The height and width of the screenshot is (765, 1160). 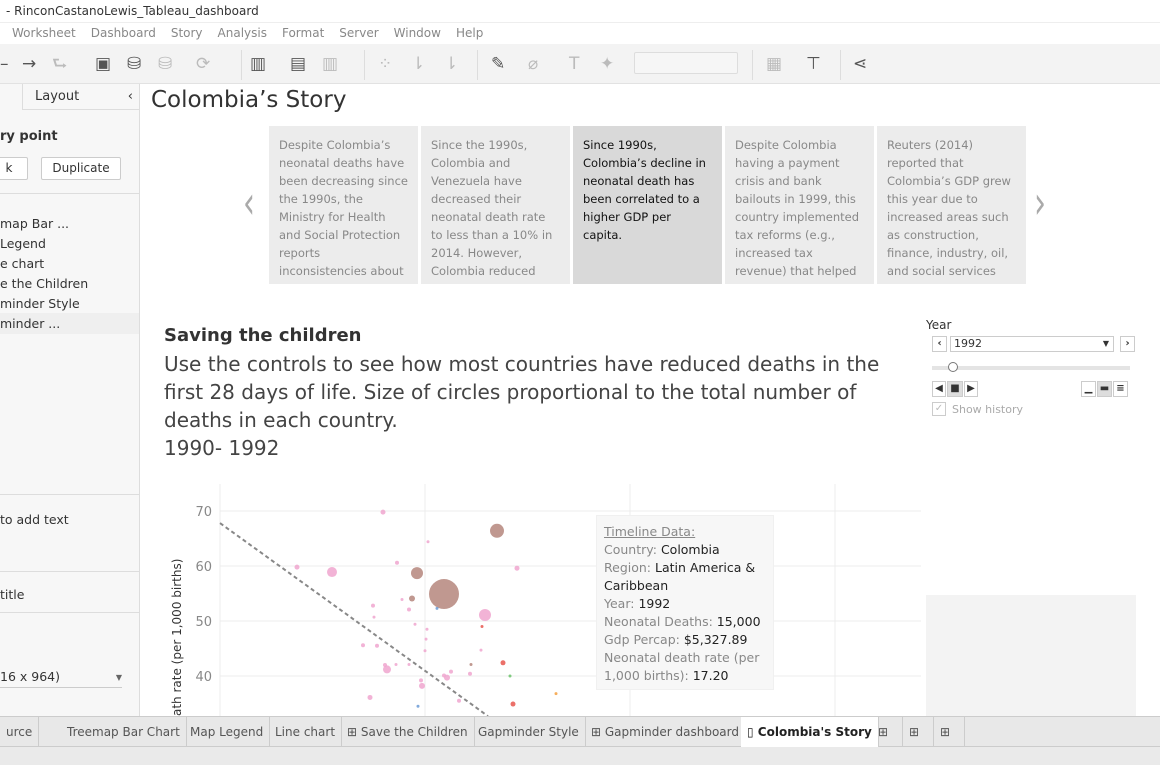 I want to click on year-slider-handle, so click(x=953, y=367).